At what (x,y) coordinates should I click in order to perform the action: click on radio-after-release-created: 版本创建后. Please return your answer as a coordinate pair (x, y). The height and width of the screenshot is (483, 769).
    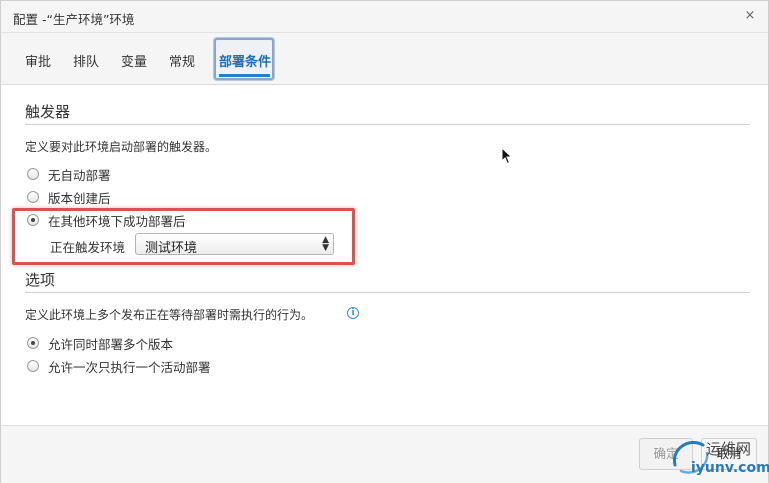
    Looking at the image, I should click on (69, 197).